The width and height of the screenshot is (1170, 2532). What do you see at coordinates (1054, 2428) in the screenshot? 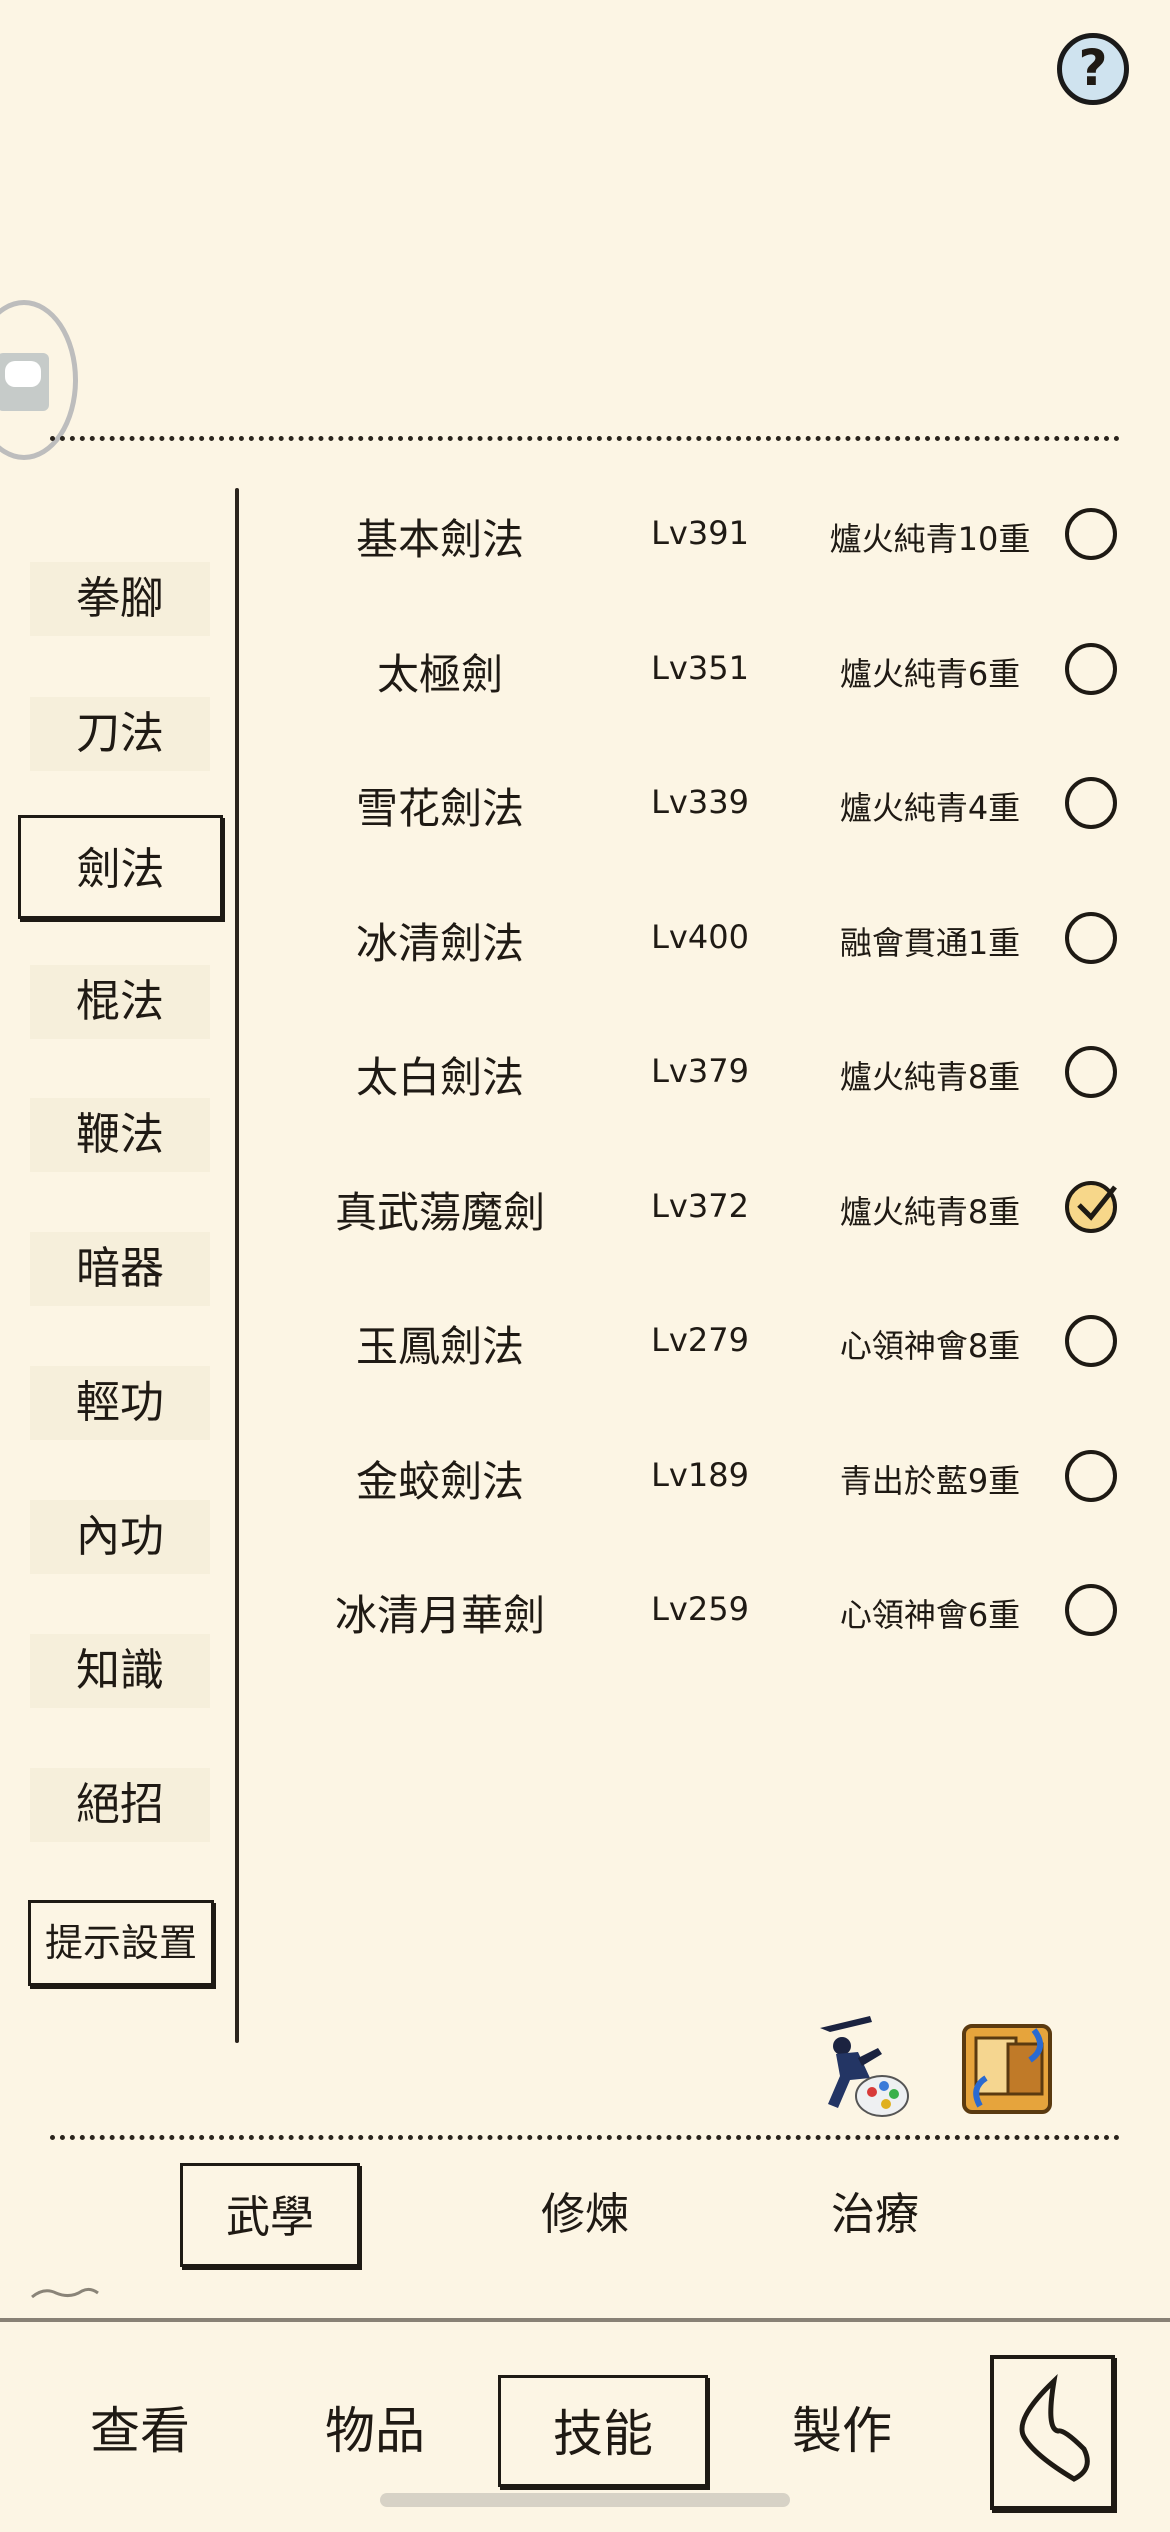
I see `back-icon` at bounding box center [1054, 2428].